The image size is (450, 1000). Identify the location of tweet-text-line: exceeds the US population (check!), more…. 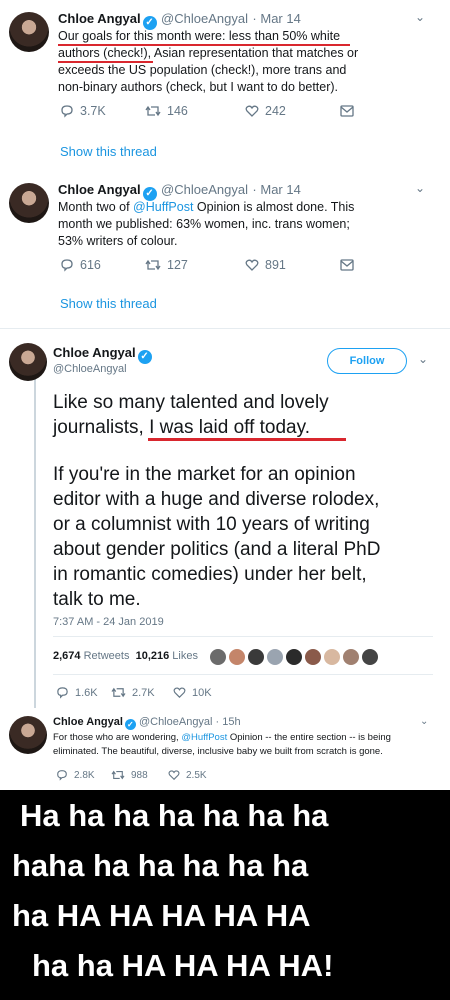
(202, 70).